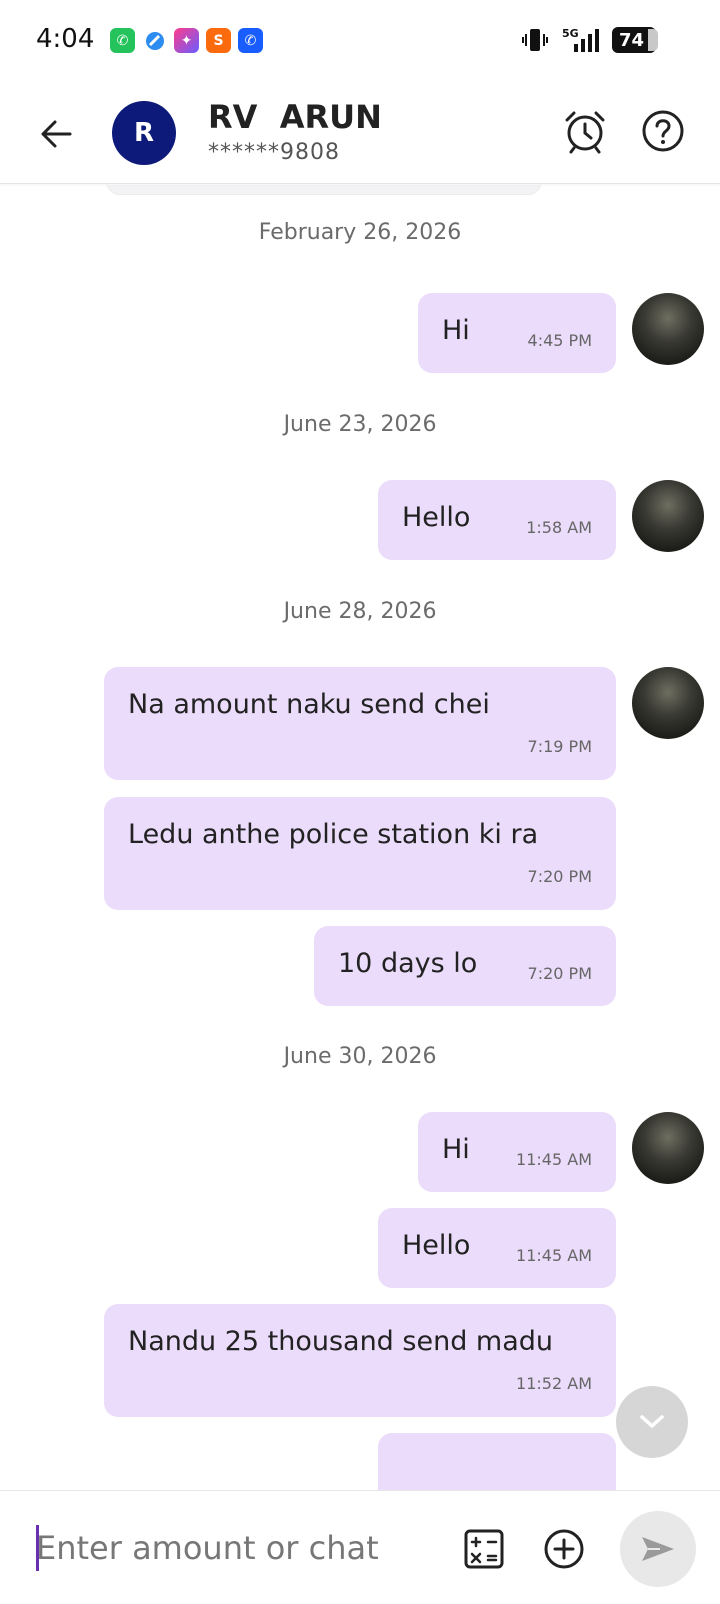  What do you see at coordinates (580, 39) in the screenshot?
I see `signal-5g-icon: 5G` at bounding box center [580, 39].